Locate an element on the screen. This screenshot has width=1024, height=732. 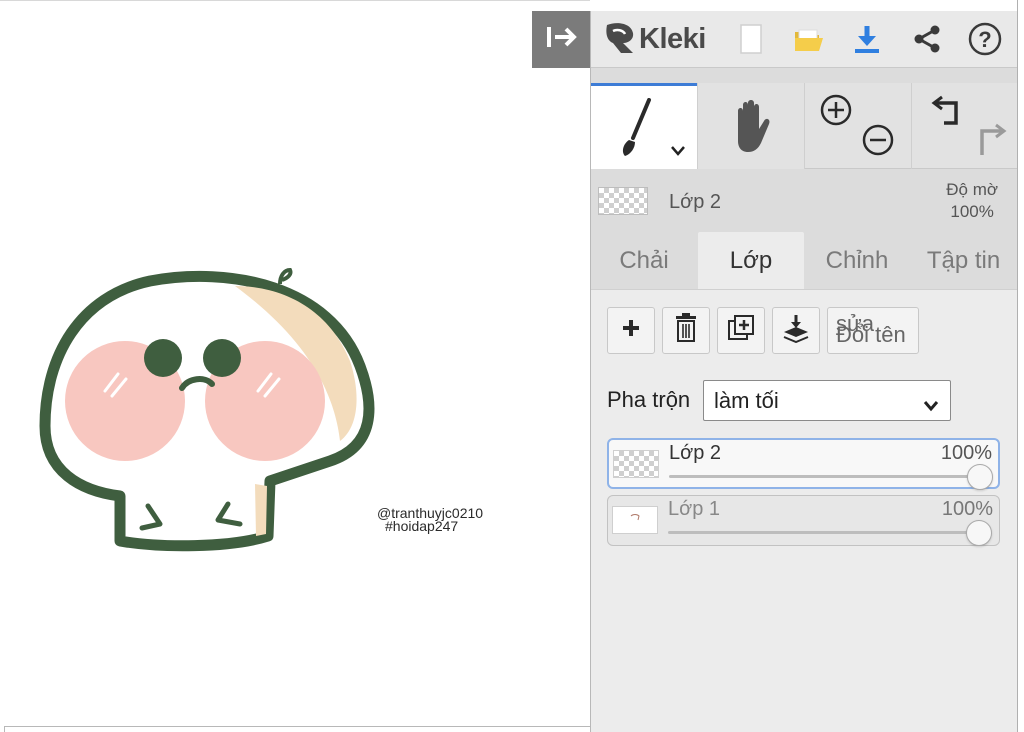
hand-tool-button is located at coordinates (750, 126).